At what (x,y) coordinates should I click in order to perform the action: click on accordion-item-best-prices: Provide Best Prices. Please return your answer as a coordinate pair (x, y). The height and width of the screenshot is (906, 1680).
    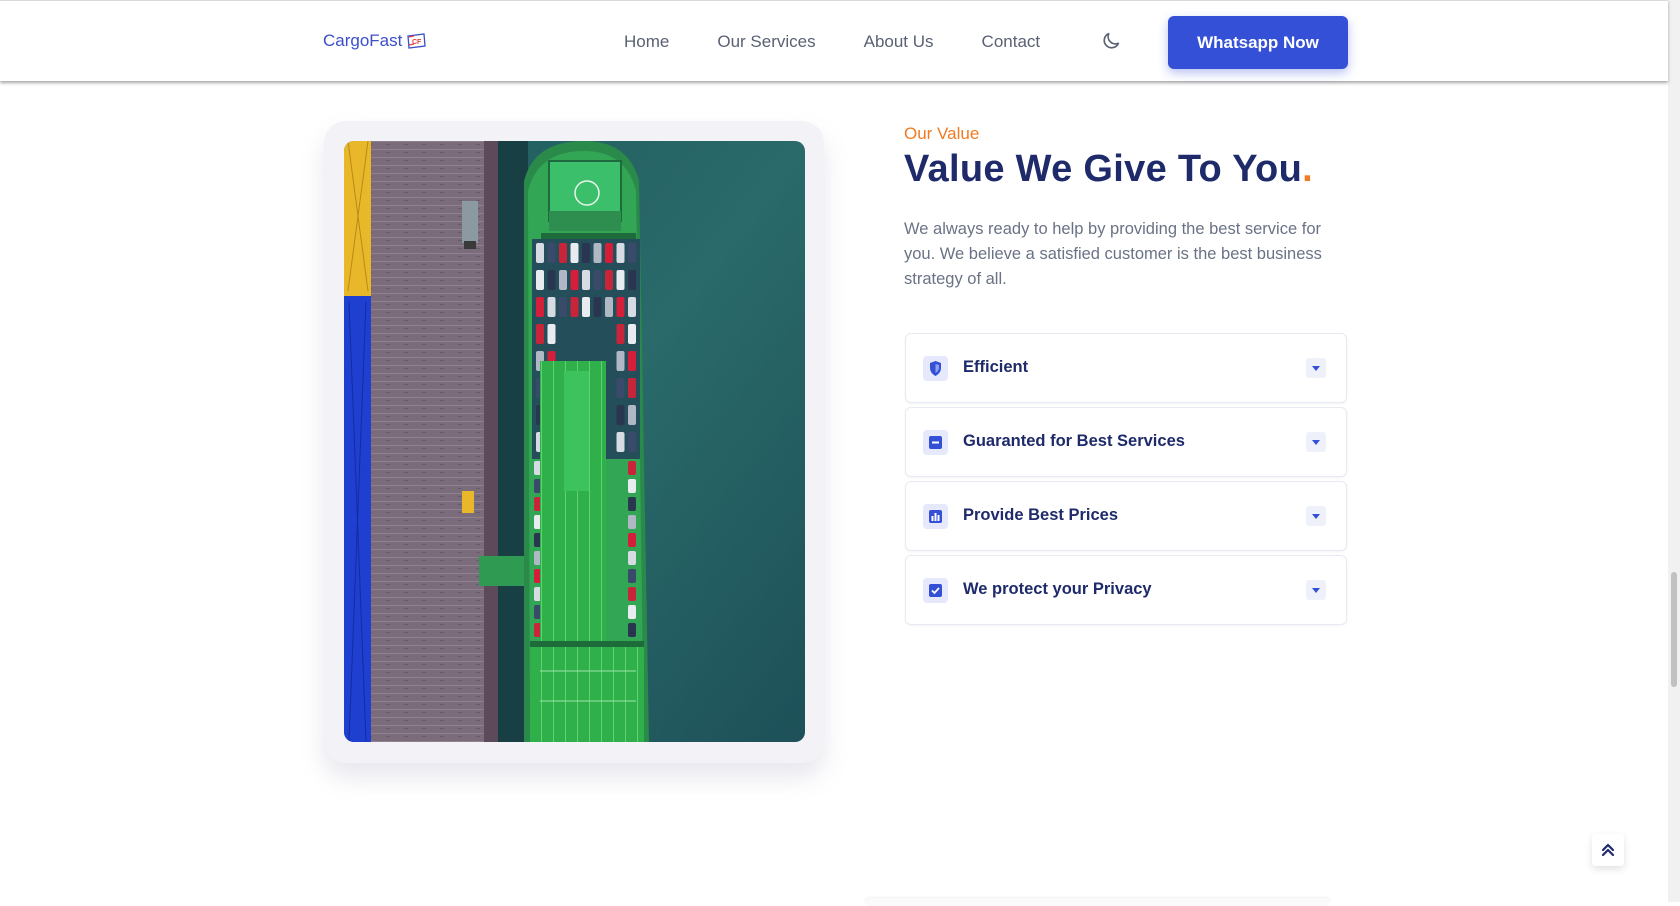
    Looking at the image, I should click on (1126, 516).